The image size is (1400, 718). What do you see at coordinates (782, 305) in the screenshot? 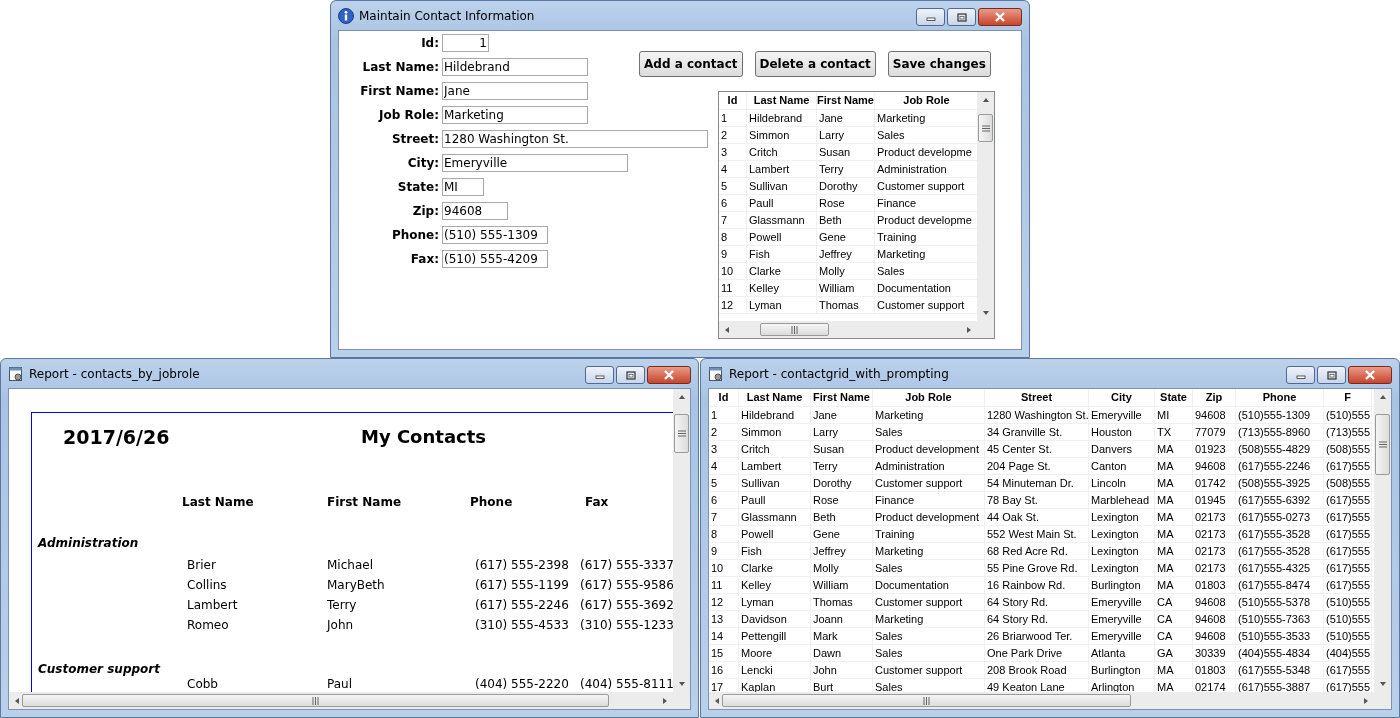
I see `table-cell: Lyman` at bounding box center [782, 305].